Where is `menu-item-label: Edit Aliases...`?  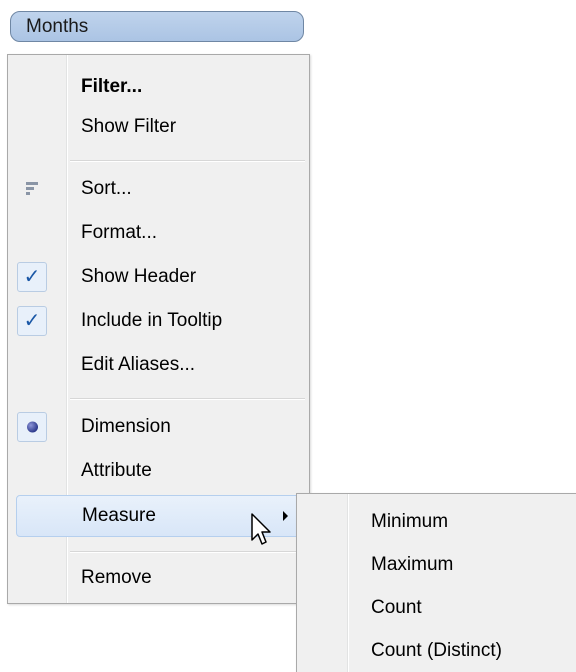
menu-item-label: Edit Aliases... is located at coordinates (138, 364).